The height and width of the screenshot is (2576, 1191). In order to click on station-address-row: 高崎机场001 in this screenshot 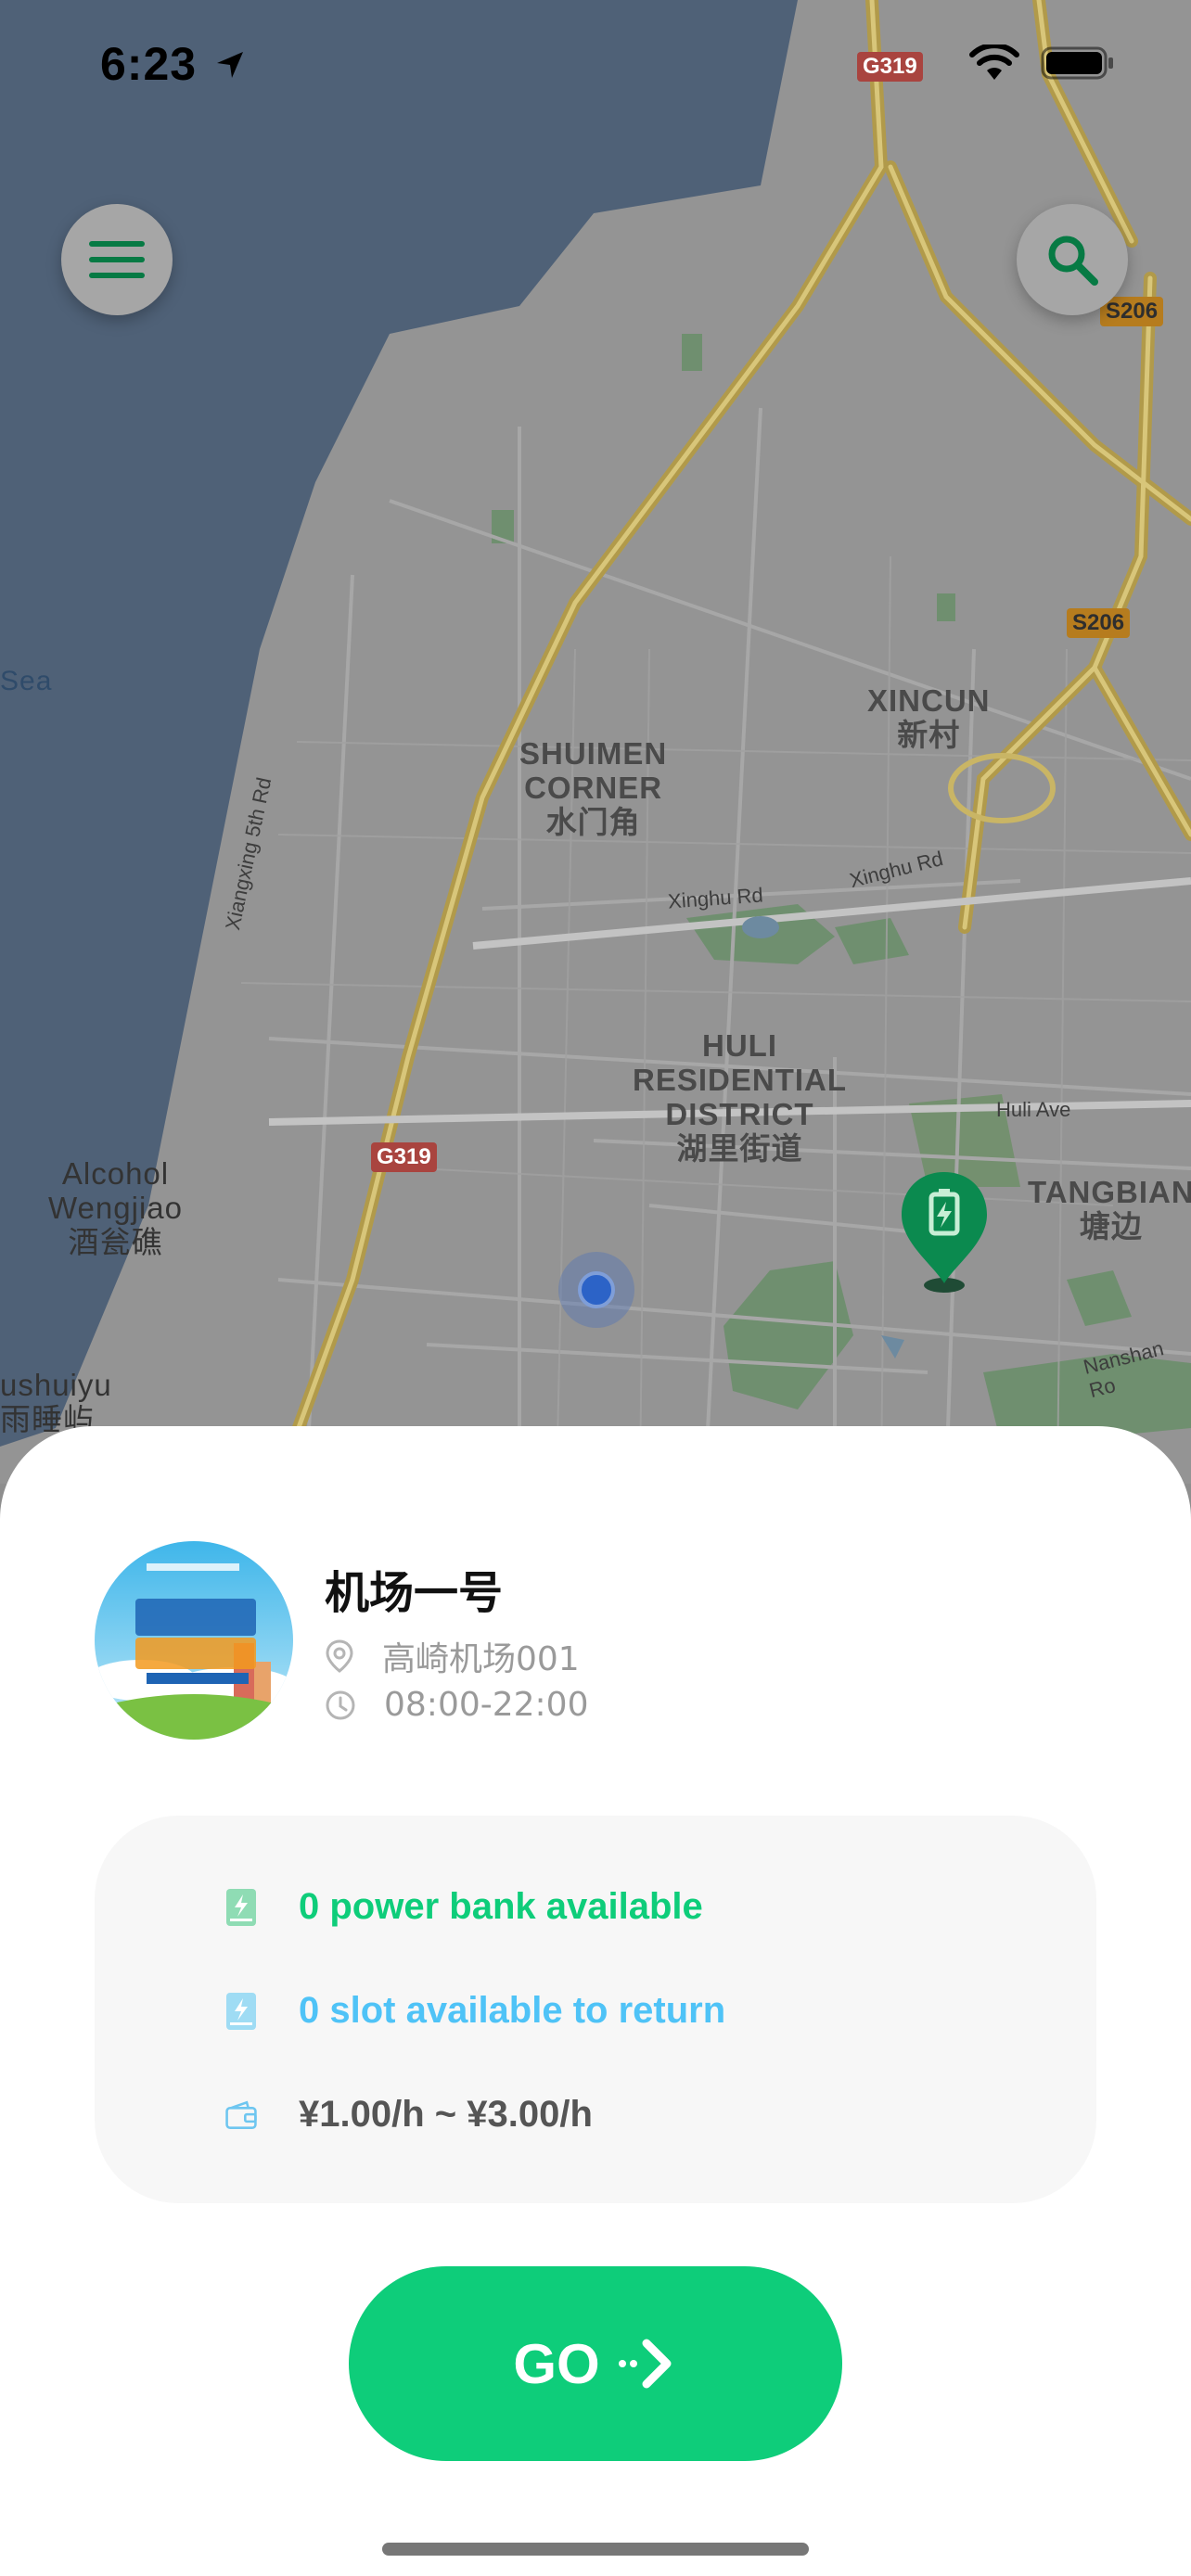, I will do `click(452, 1656)`.